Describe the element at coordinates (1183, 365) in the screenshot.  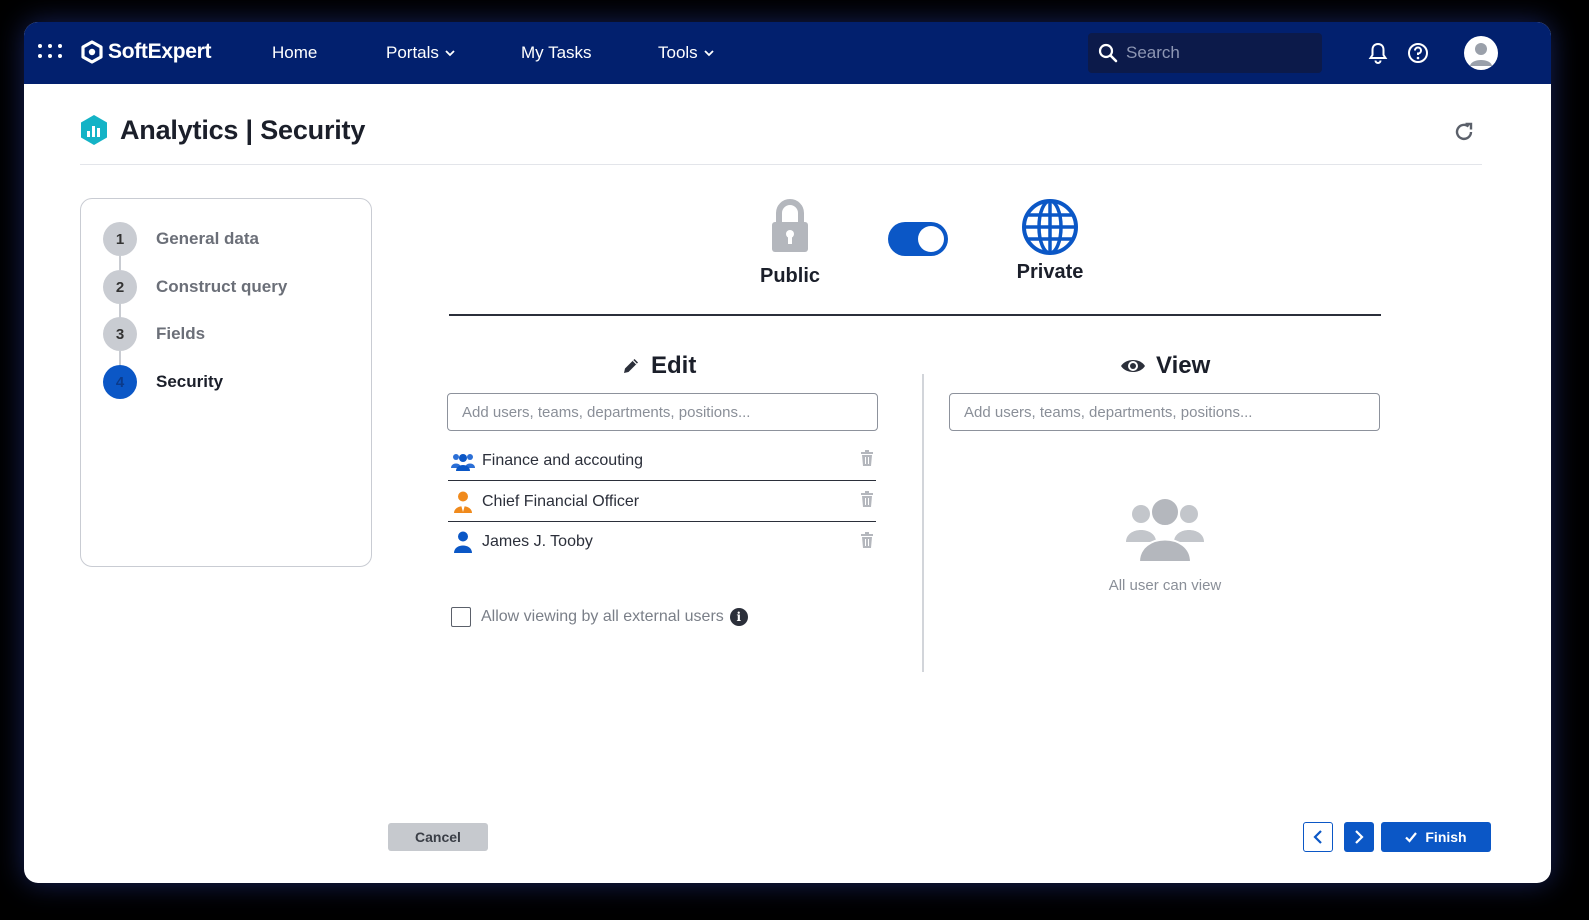
I see `view-title: View` at that location.